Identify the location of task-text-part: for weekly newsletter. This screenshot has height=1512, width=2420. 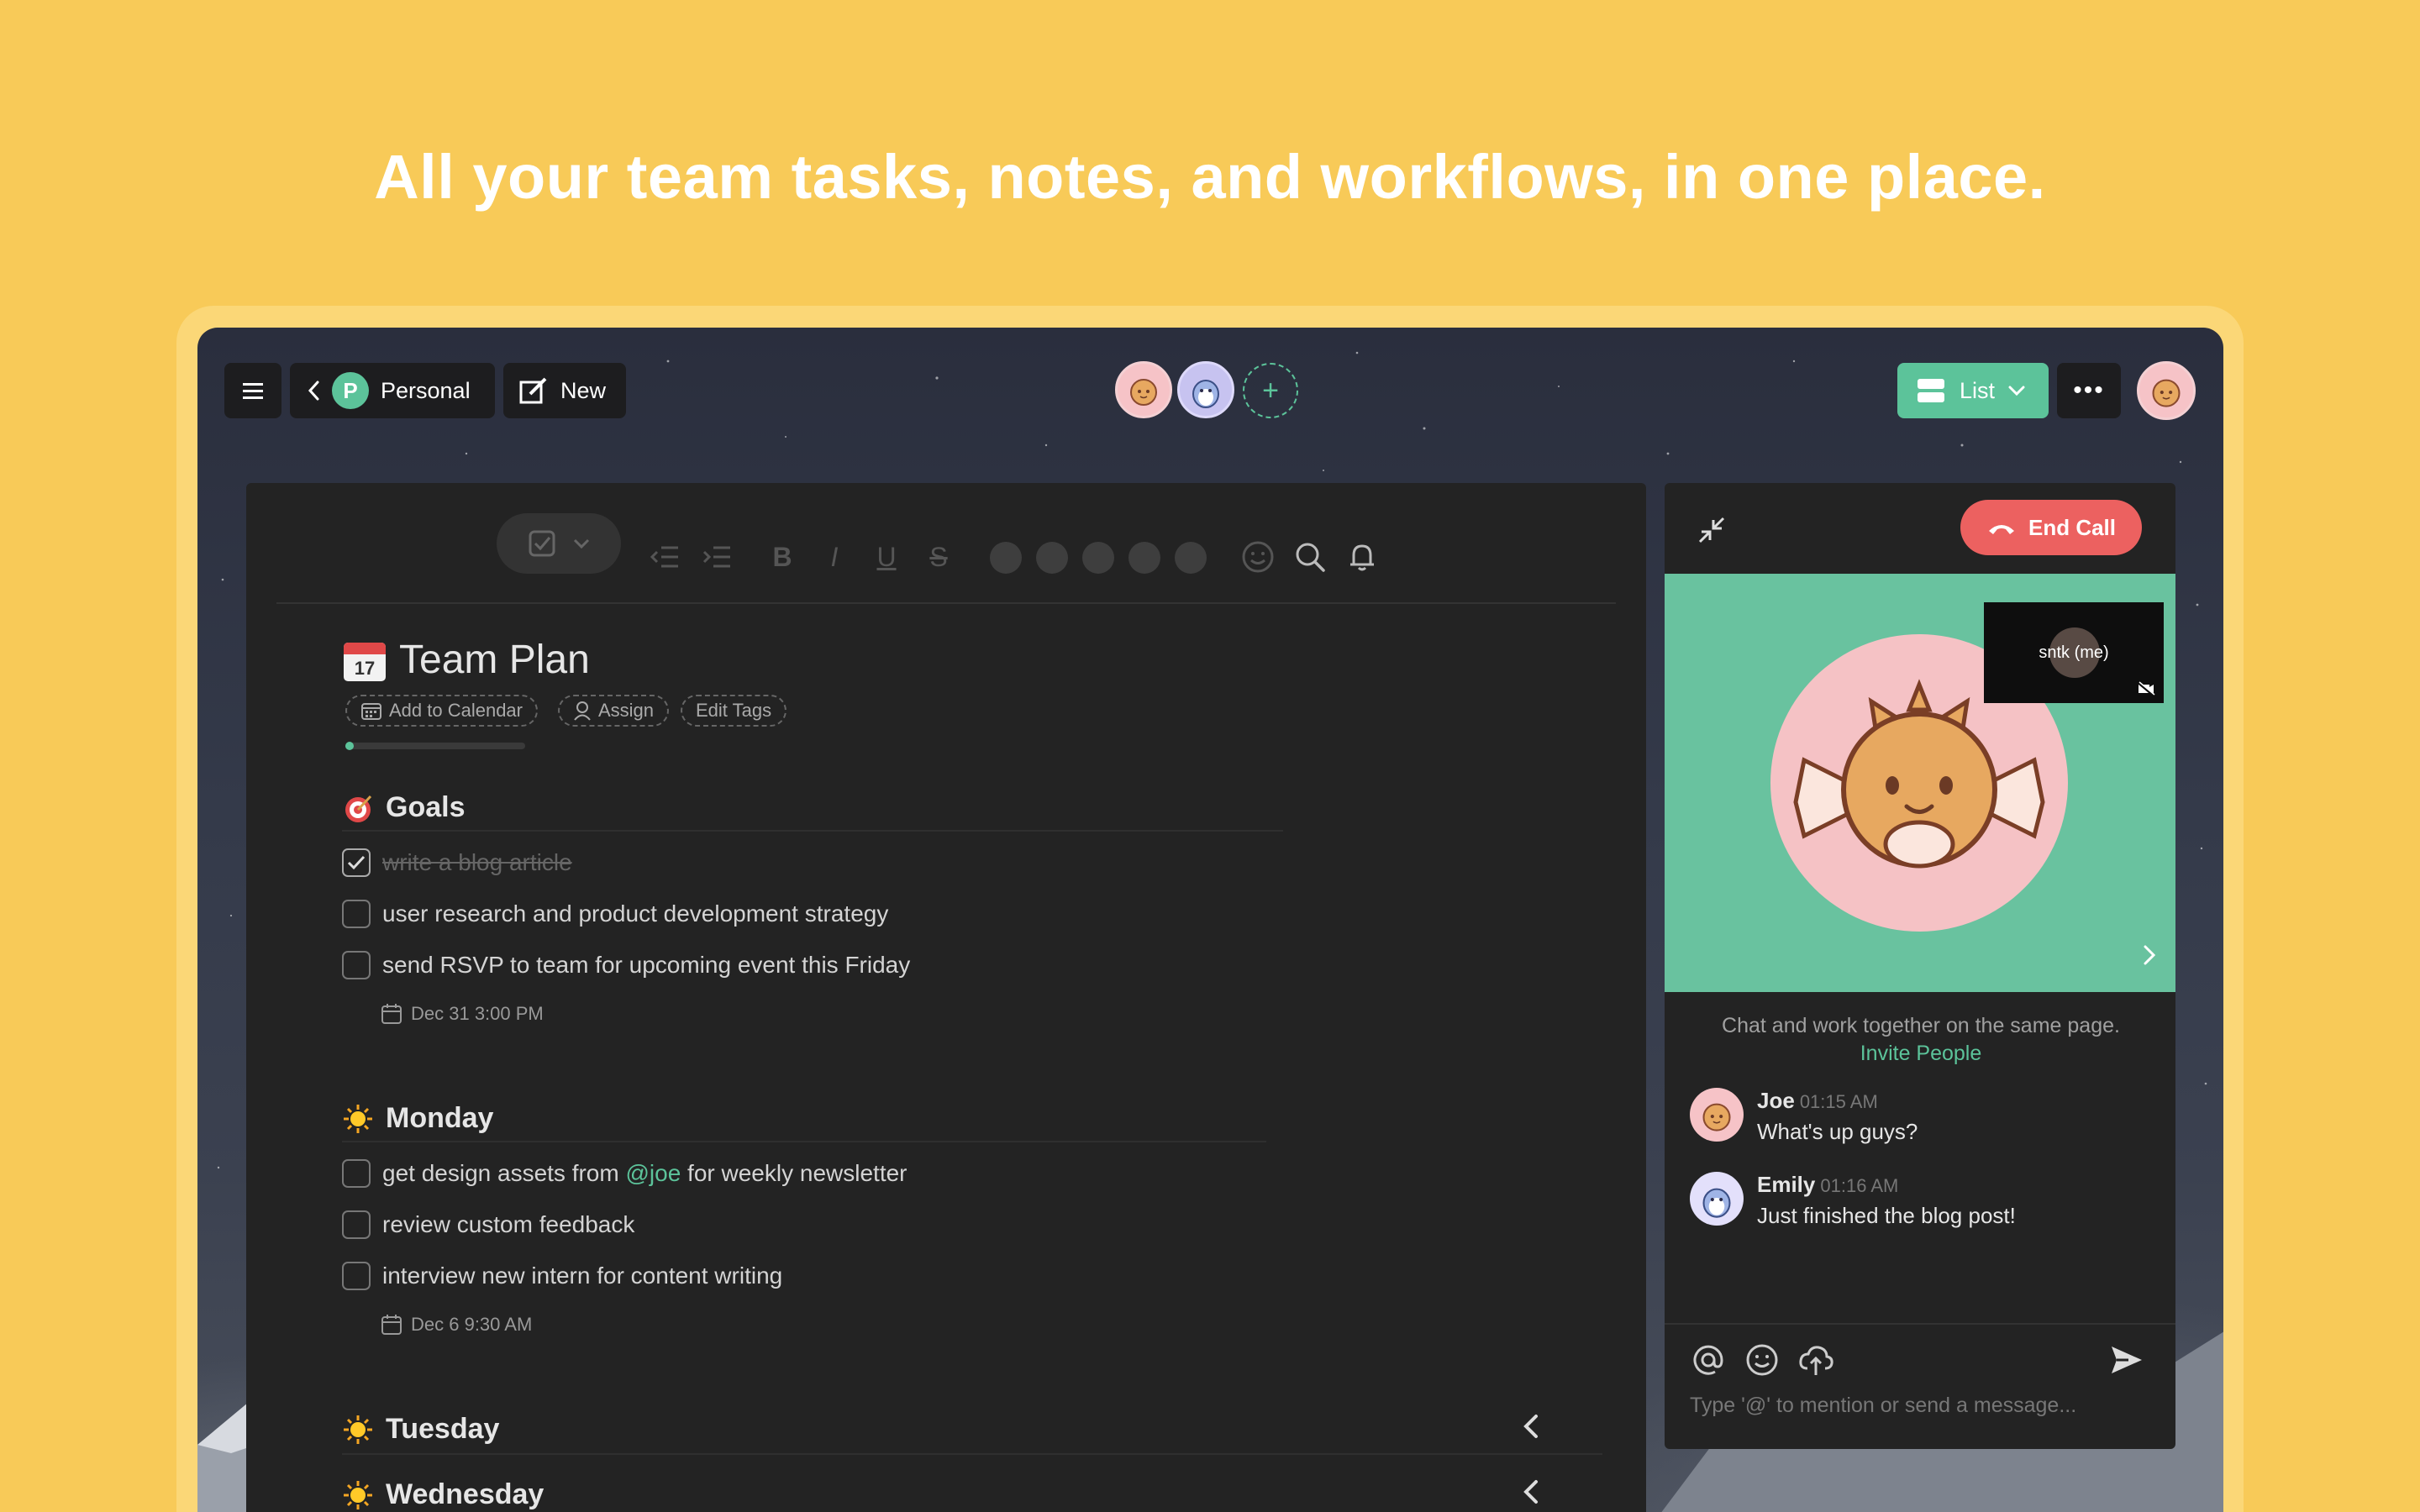
(794, 1173).